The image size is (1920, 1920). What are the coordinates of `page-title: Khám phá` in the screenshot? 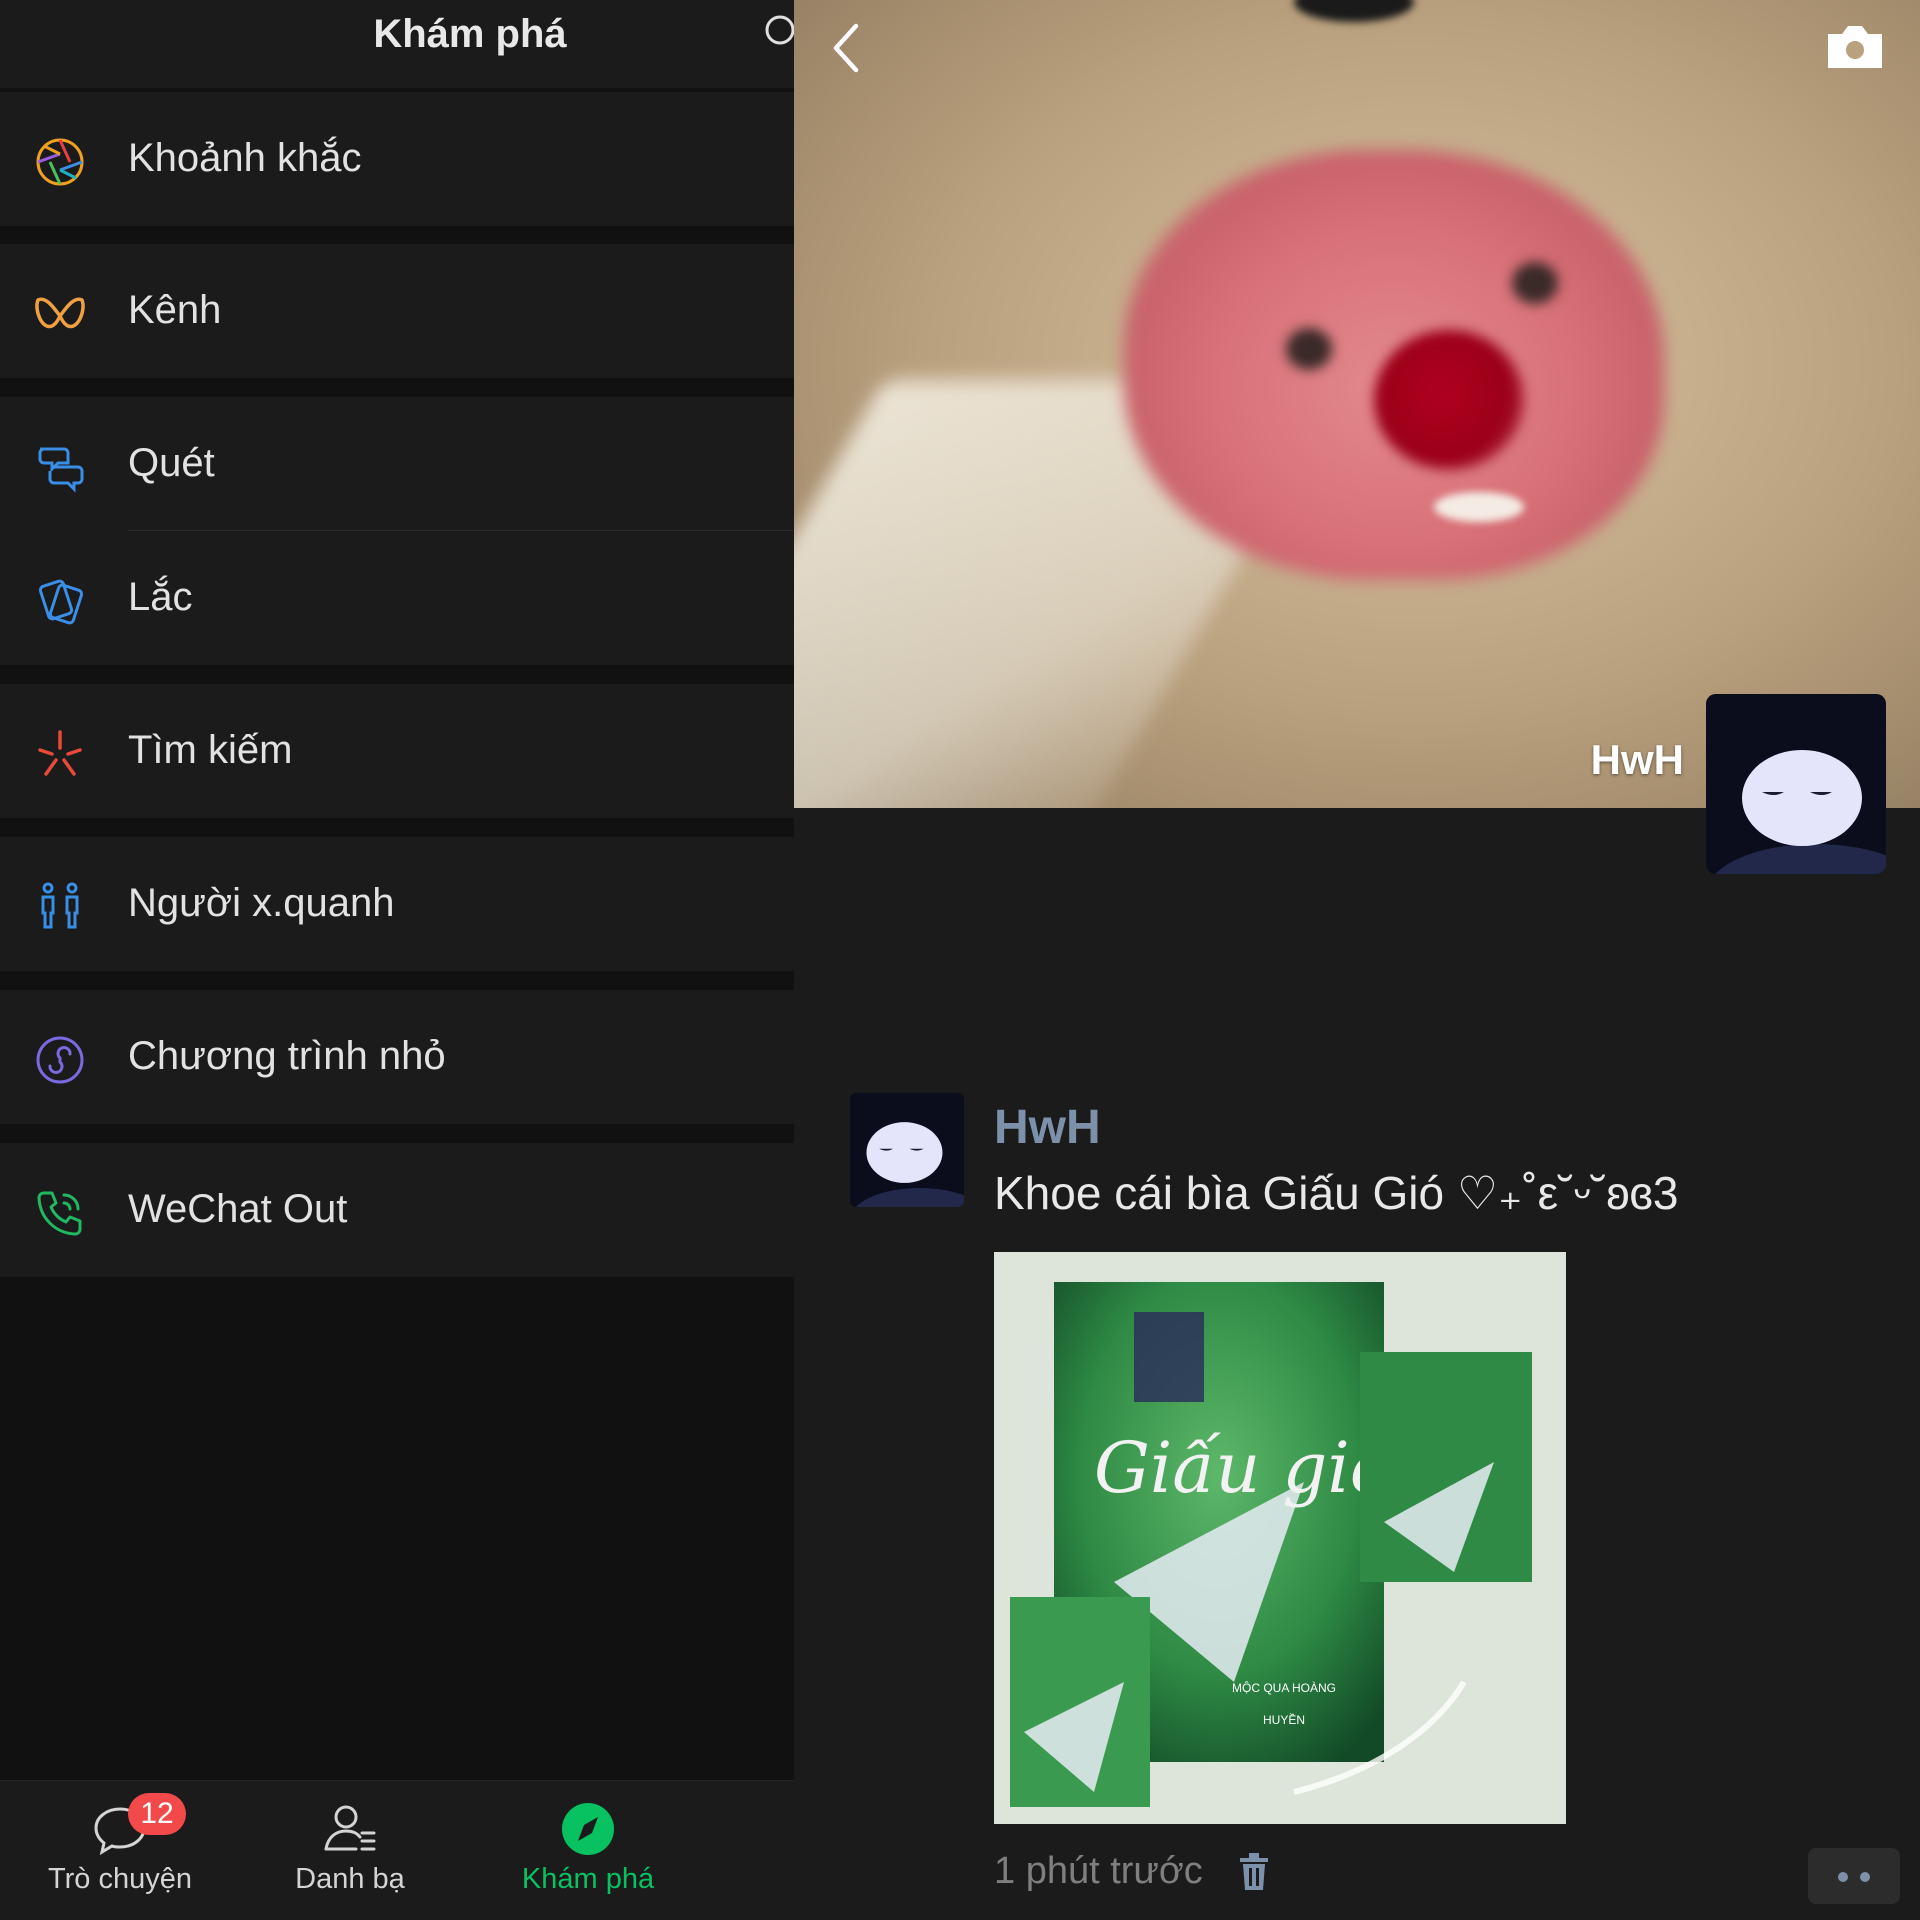 It's located at (470, 34).